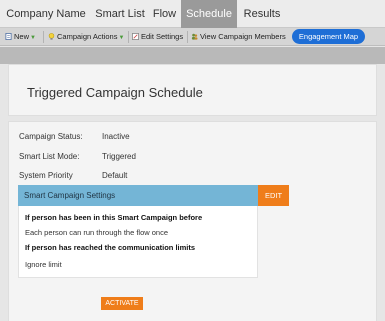 The height and width of the screenshot is (321, 385). I want to click on tab-company-name: Company Name, so click(46, 14).